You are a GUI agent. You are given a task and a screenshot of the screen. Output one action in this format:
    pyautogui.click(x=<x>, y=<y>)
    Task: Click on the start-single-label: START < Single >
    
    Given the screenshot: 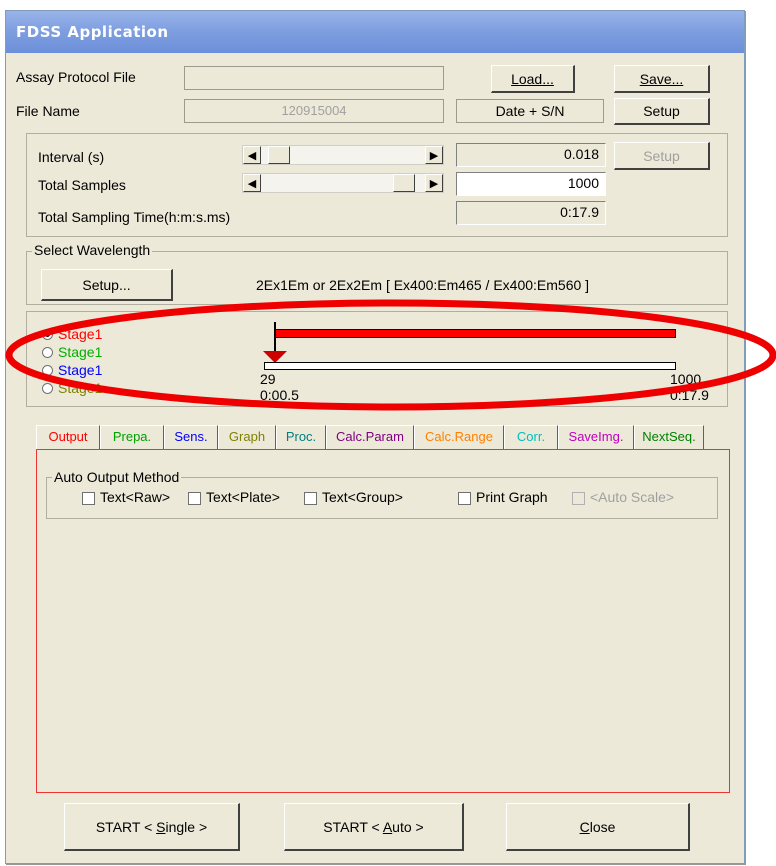 What is the action you would take?
    pyautogui.click(x=151, y=826)
    